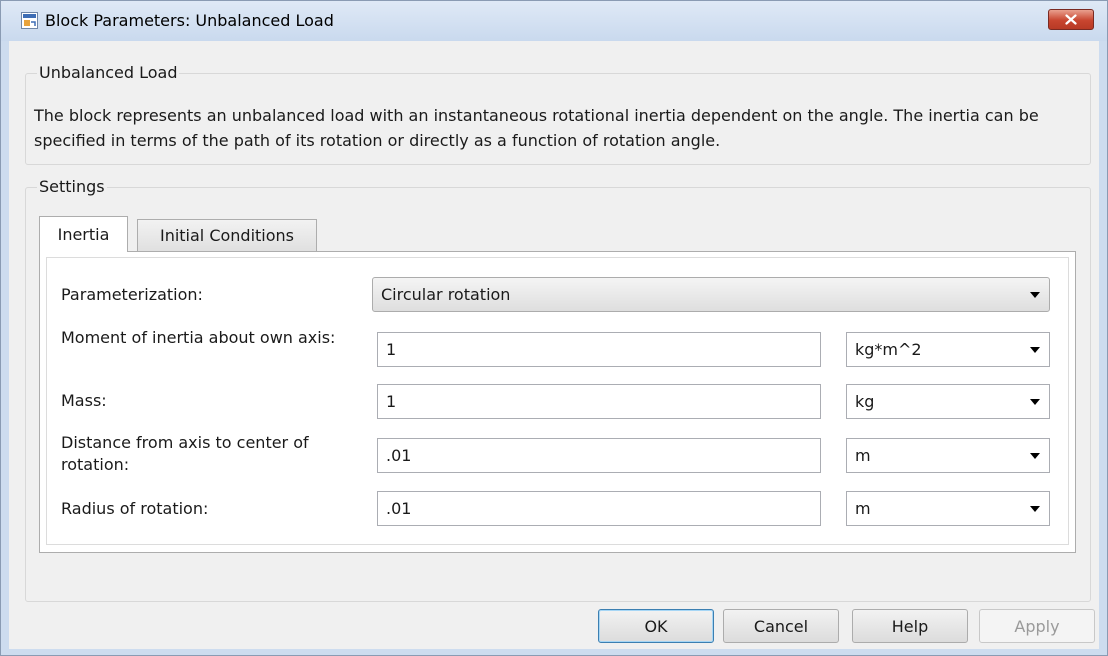 The image size is (1108, 656). Describe the element at coordinates (84, 400) in the screenshot. I see `mass-label: Mass:` at that location.